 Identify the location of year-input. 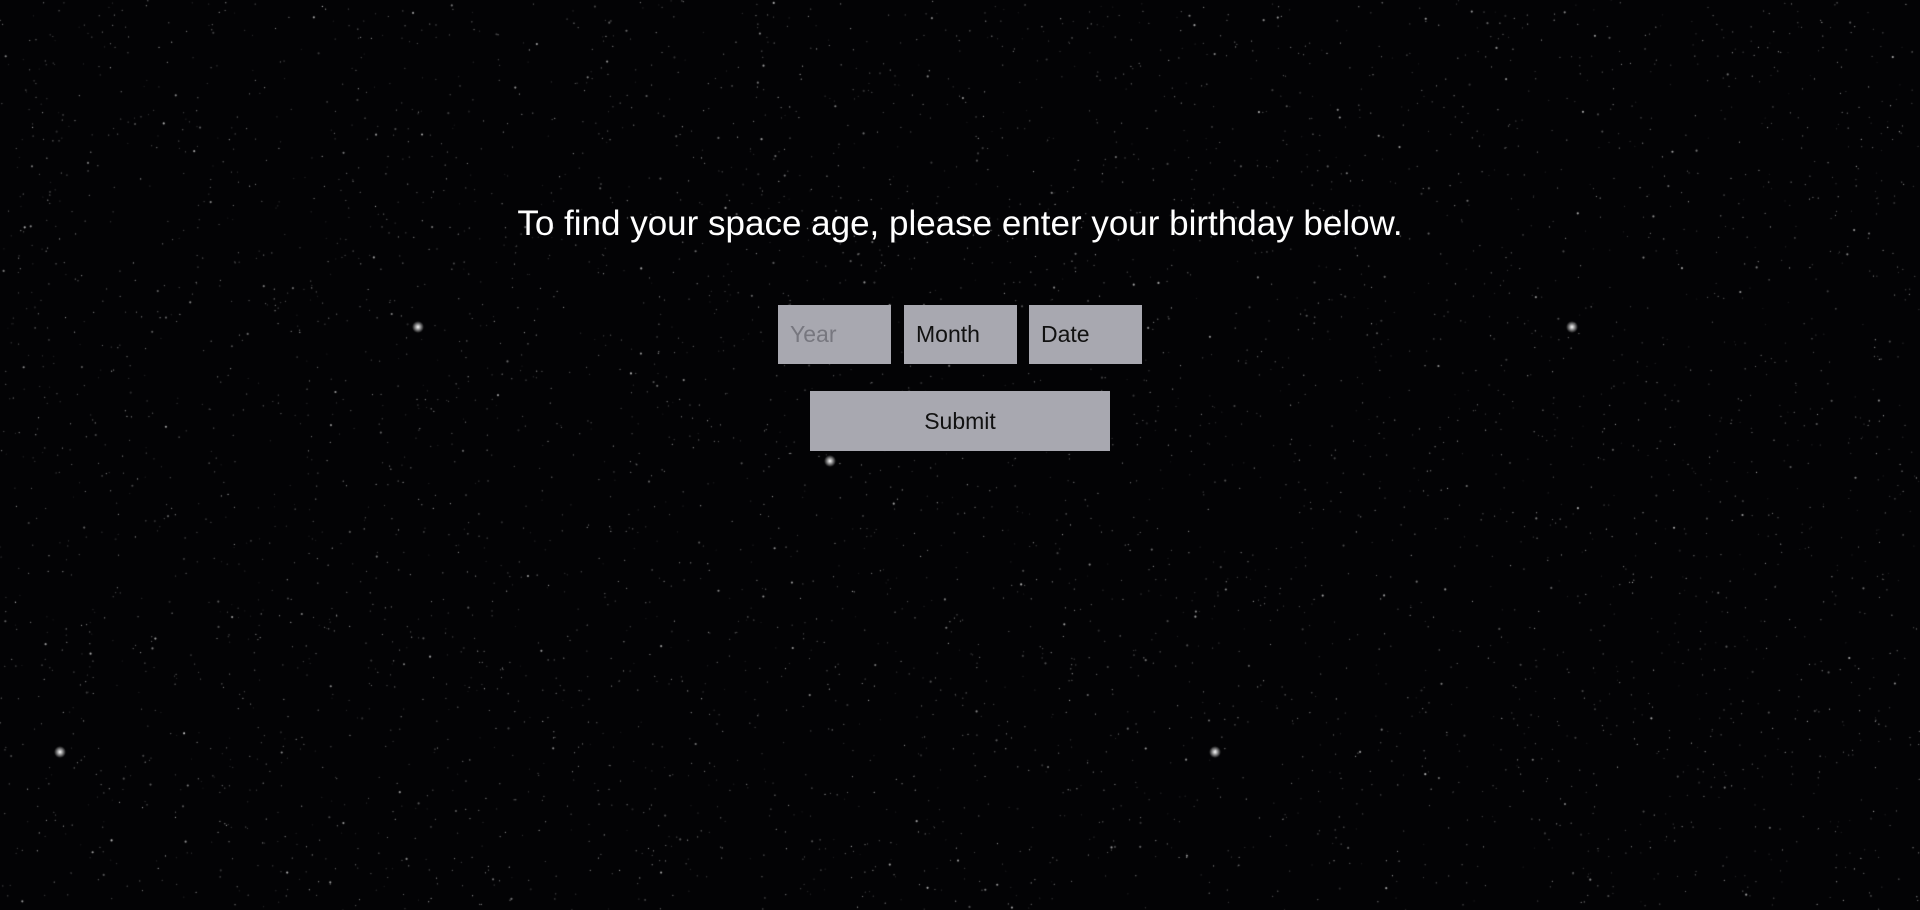
(834, 334).